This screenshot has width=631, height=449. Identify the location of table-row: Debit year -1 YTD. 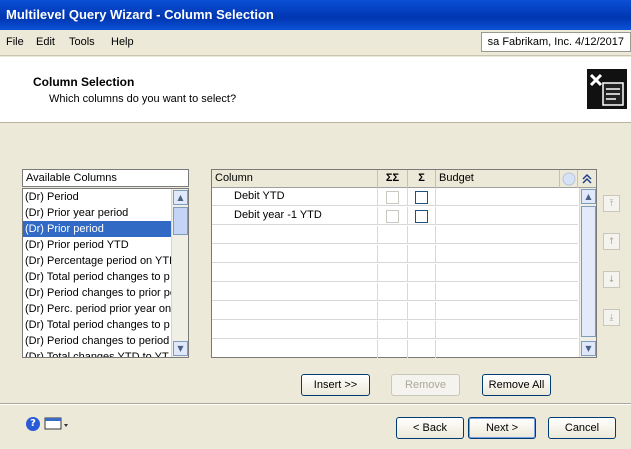
(395, 216).